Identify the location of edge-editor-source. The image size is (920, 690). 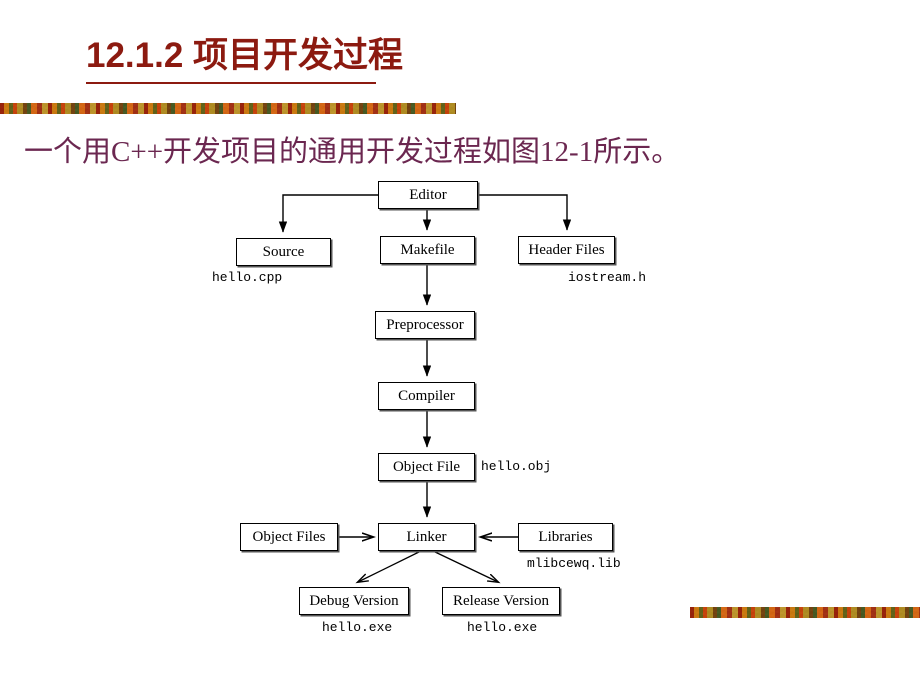
(328, 213).